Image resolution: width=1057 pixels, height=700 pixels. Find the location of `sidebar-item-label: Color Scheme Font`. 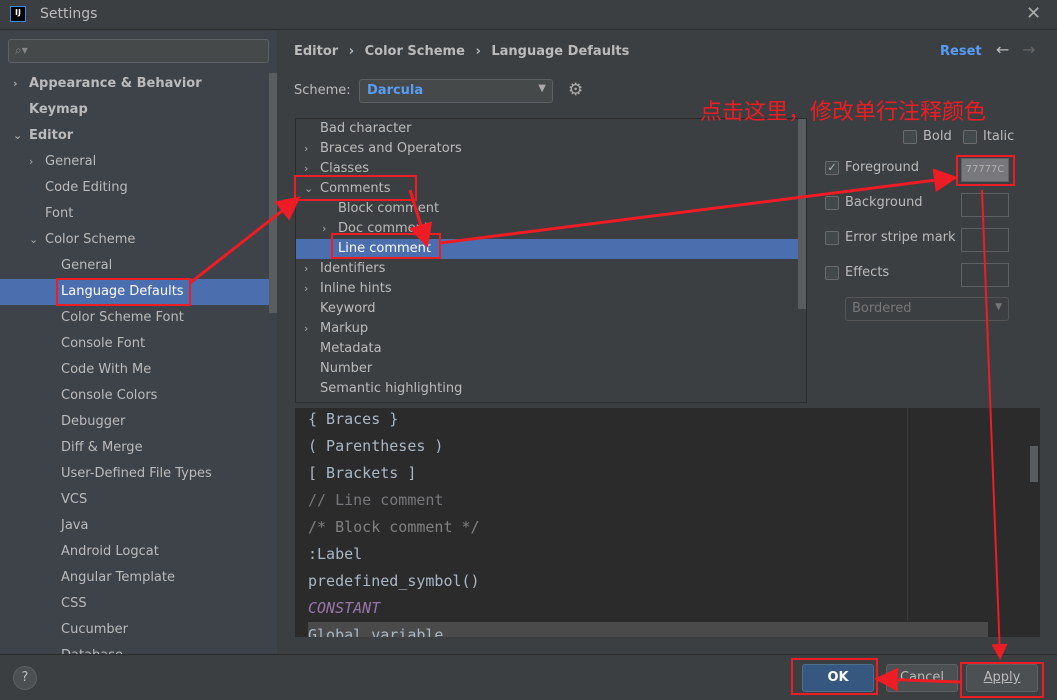

sidebar-item-label: Color Scheme Font is located at coordinates (122, 317).